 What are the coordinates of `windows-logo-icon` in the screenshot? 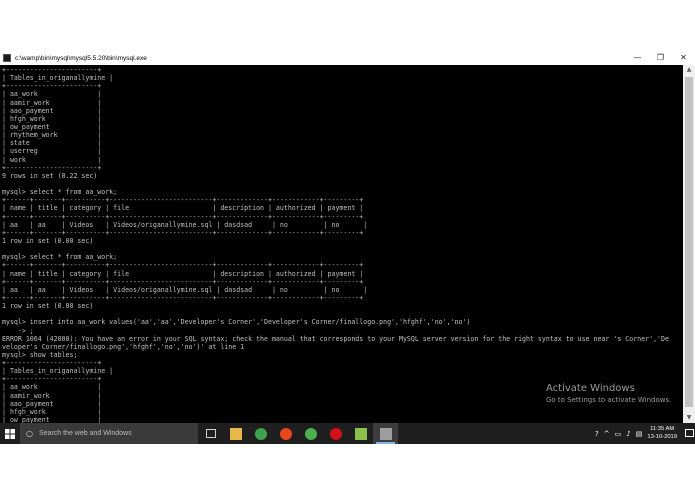 It's located at (10, 433).